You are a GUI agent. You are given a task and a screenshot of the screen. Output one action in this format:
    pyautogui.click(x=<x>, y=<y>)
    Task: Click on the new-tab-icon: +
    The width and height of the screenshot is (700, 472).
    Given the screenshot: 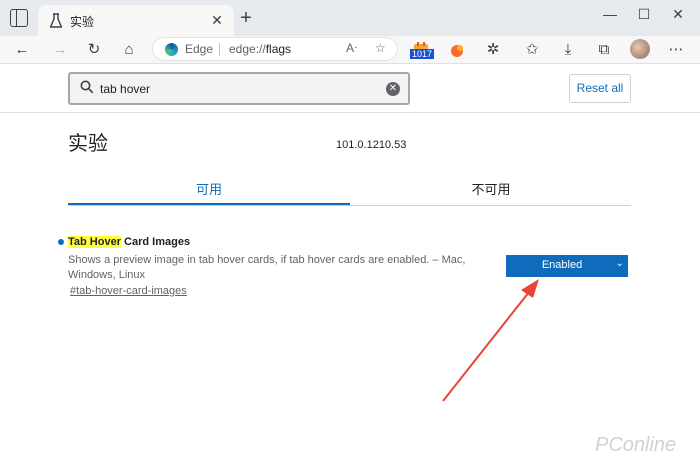 What is the action you would take?
    pyautogui.click(x=246, y=18)
    